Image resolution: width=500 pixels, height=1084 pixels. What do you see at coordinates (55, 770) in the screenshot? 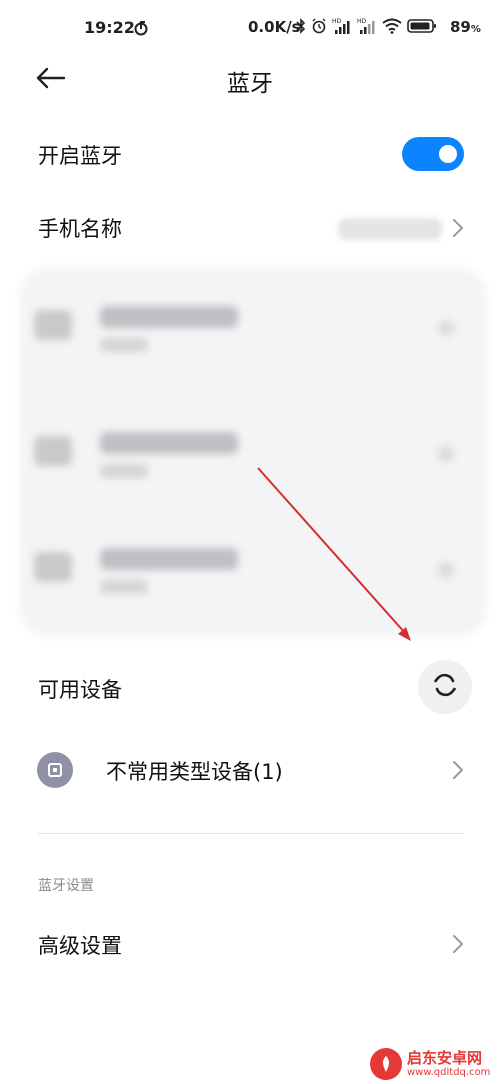
I see `device-type-icon` at bounding box center [55, 770].